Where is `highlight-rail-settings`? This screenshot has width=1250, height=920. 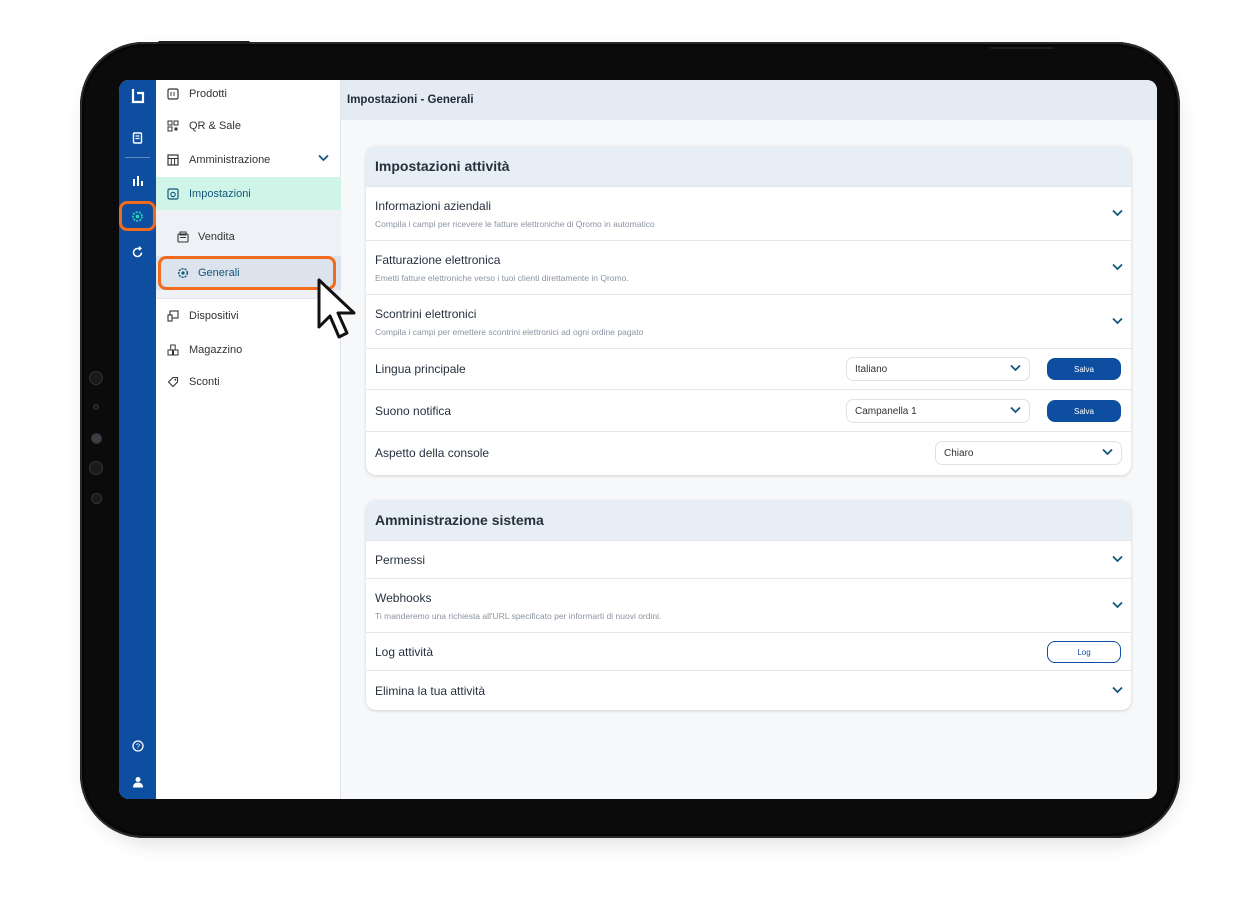 highlight-rail-settings is located at coordinates (137, 216).